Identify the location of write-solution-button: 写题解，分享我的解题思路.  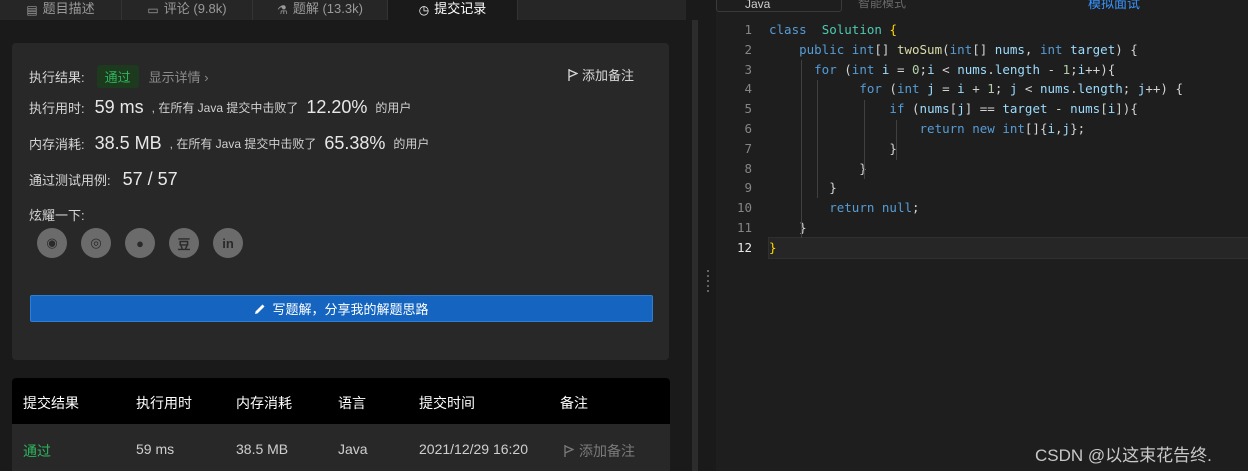
(341, 308).